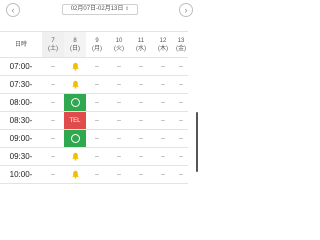 The height and width of the screenshot is (240, 320). What do you see at coordinates (141, 40) in the screenshot?
I see `day-date: 11` at bounding box center [141, 40].